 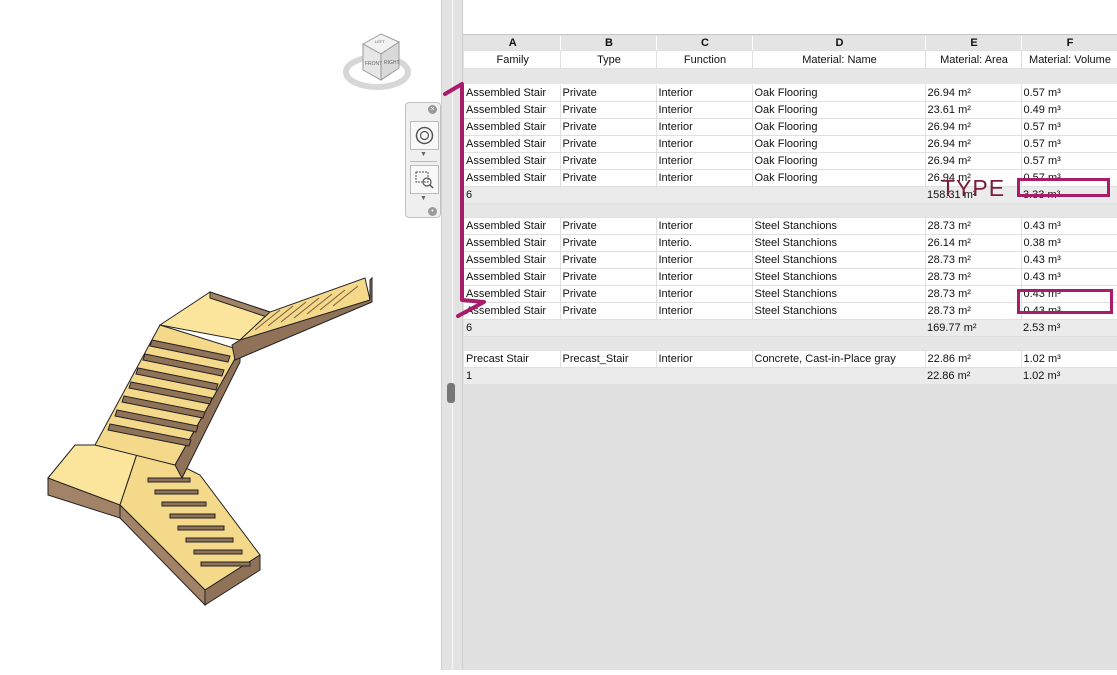 I want to click on column-letter-material-name: D, so click(x=839, y=43).